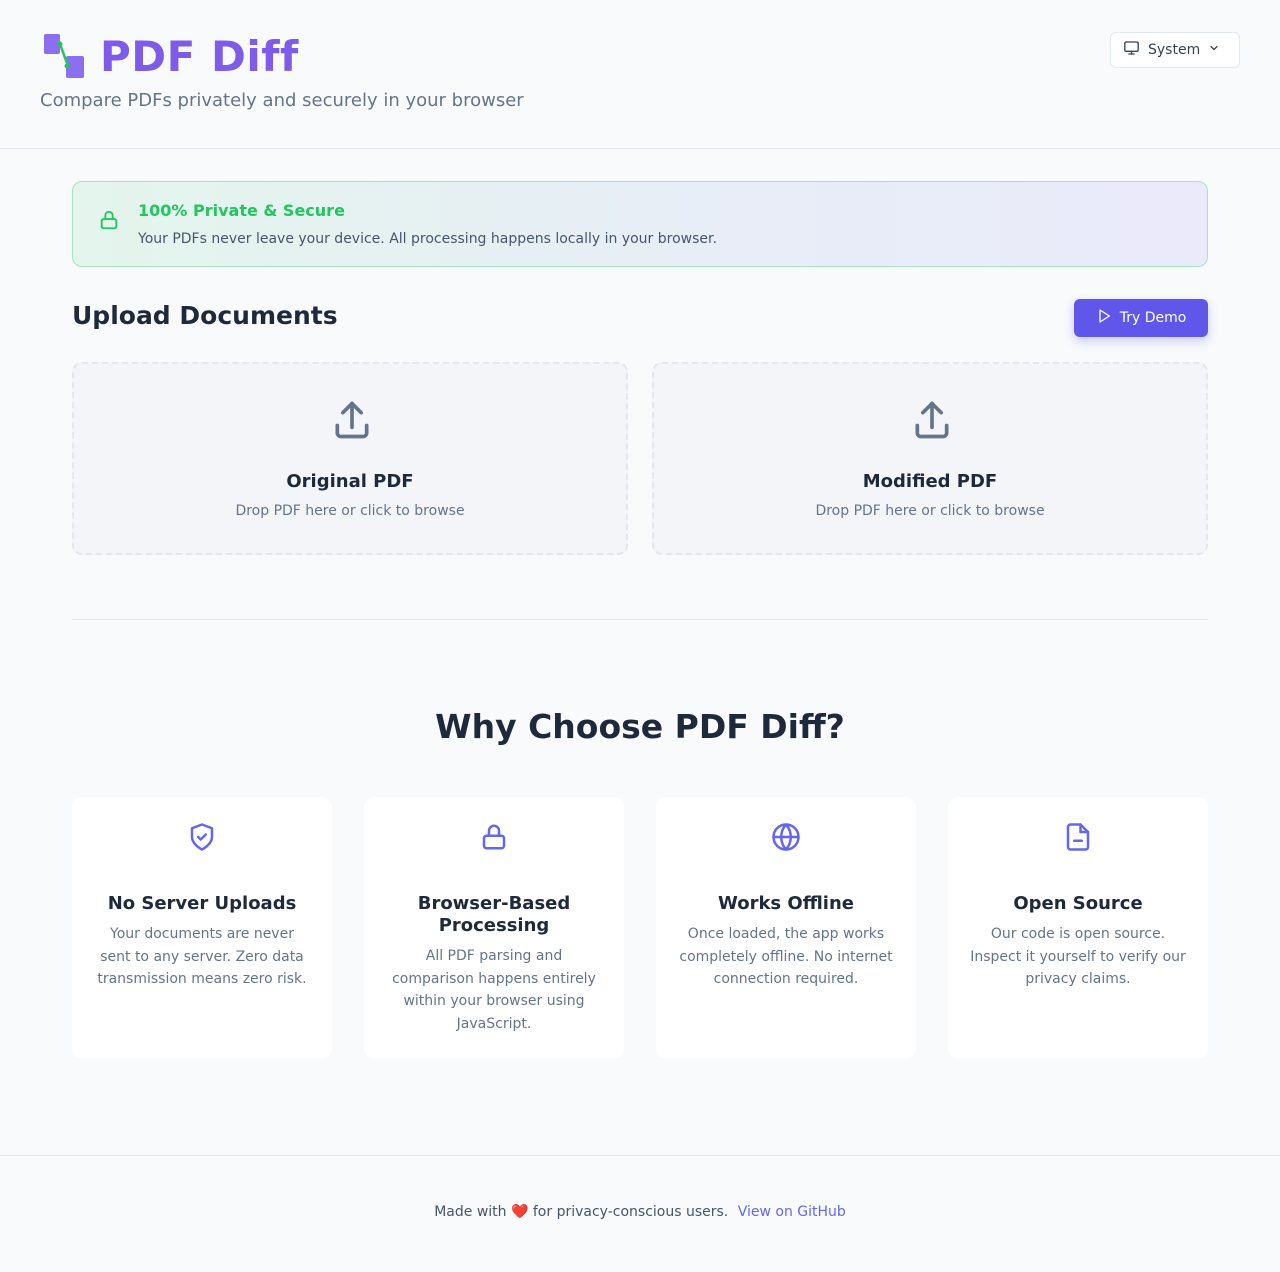 Image resolution: width=1280 pixels, height=1272 pixels. Describe the element at coordinates (786, 839) in the screenshot. I see `globe-icon` at that location.